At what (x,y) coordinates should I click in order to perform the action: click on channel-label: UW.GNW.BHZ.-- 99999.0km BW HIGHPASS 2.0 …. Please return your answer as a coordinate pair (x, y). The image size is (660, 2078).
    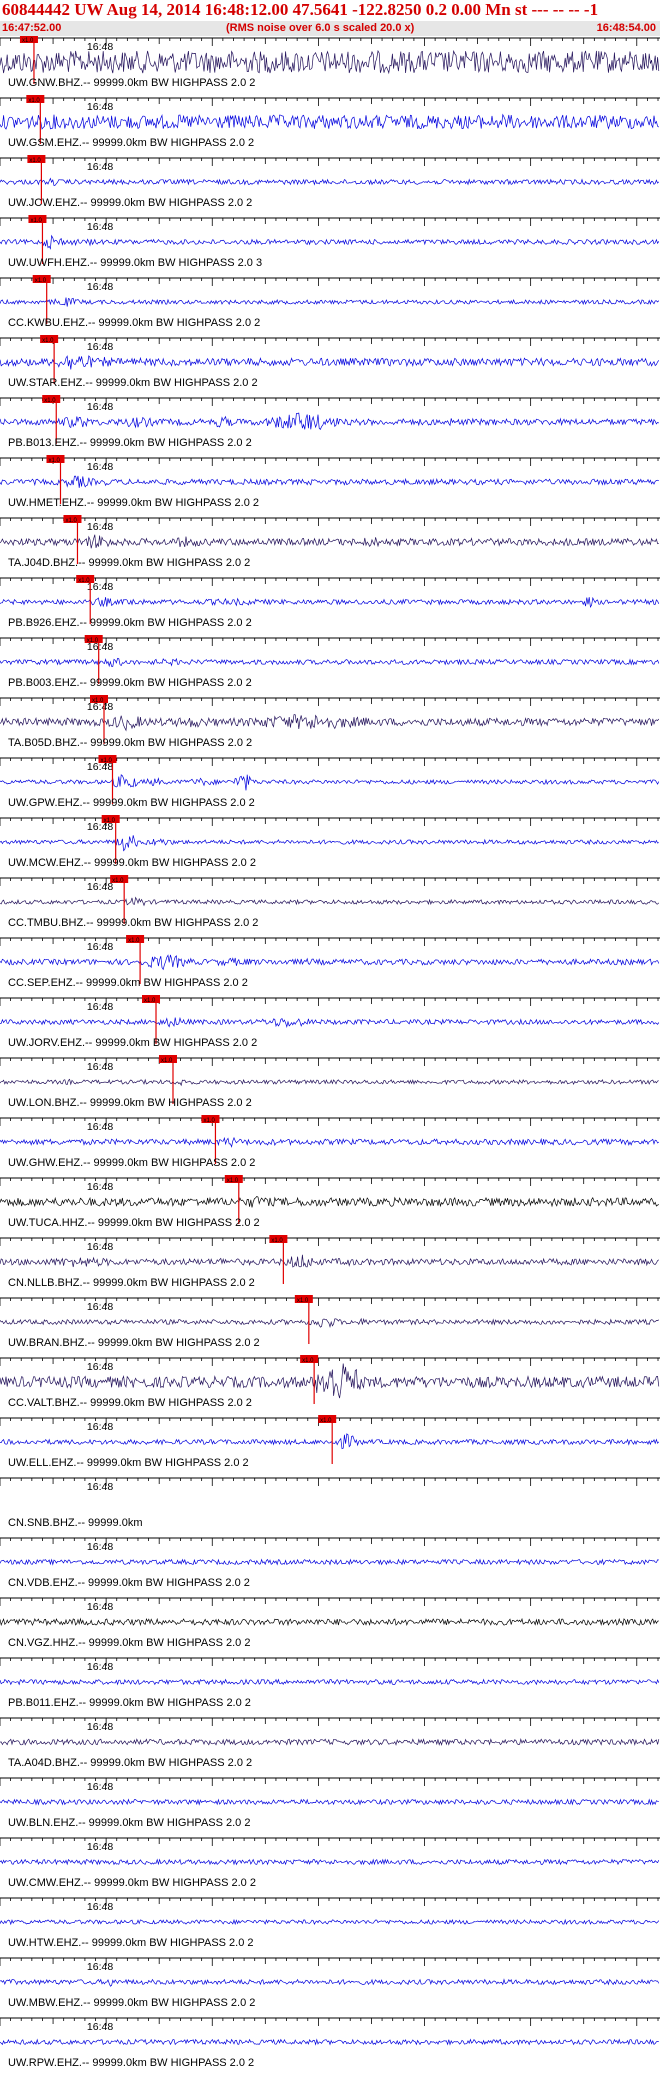
    Looking at the image, I should click on (131, 83).